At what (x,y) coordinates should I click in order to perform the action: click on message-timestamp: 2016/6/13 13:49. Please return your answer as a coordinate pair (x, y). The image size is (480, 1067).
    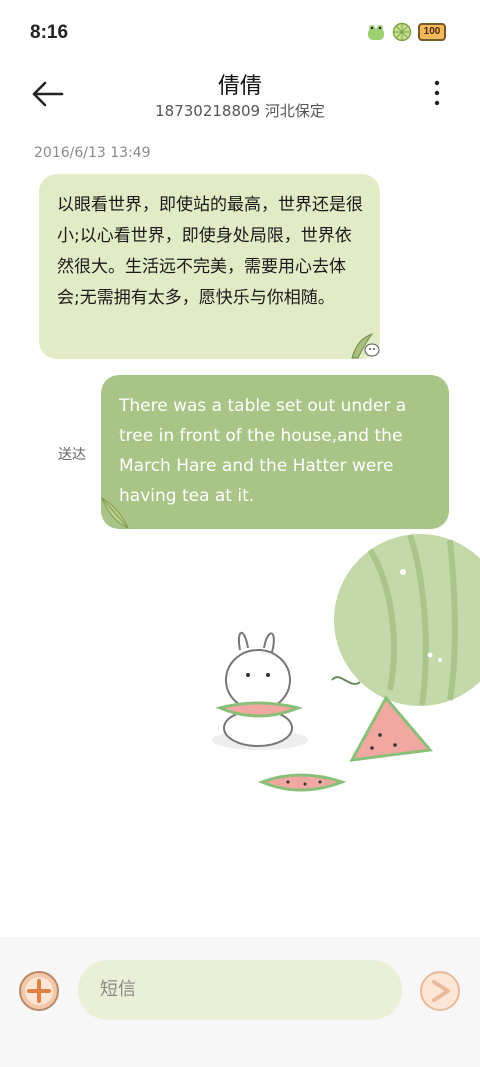
    Looking at the image, I should click on (92, 153).